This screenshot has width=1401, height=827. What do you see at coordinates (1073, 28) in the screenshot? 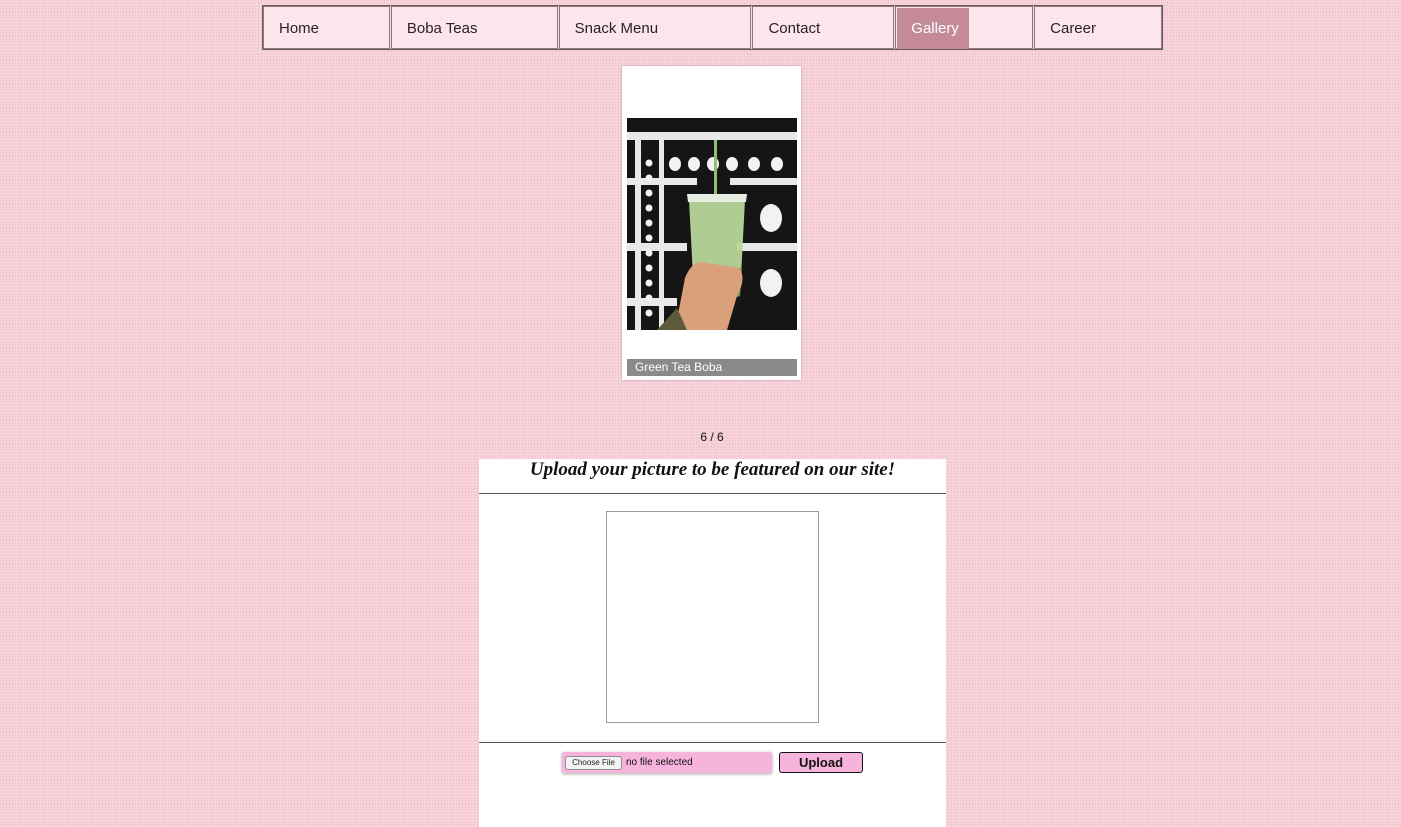
I see `nav-career-label: Career` at bounding box center [1073, 28].